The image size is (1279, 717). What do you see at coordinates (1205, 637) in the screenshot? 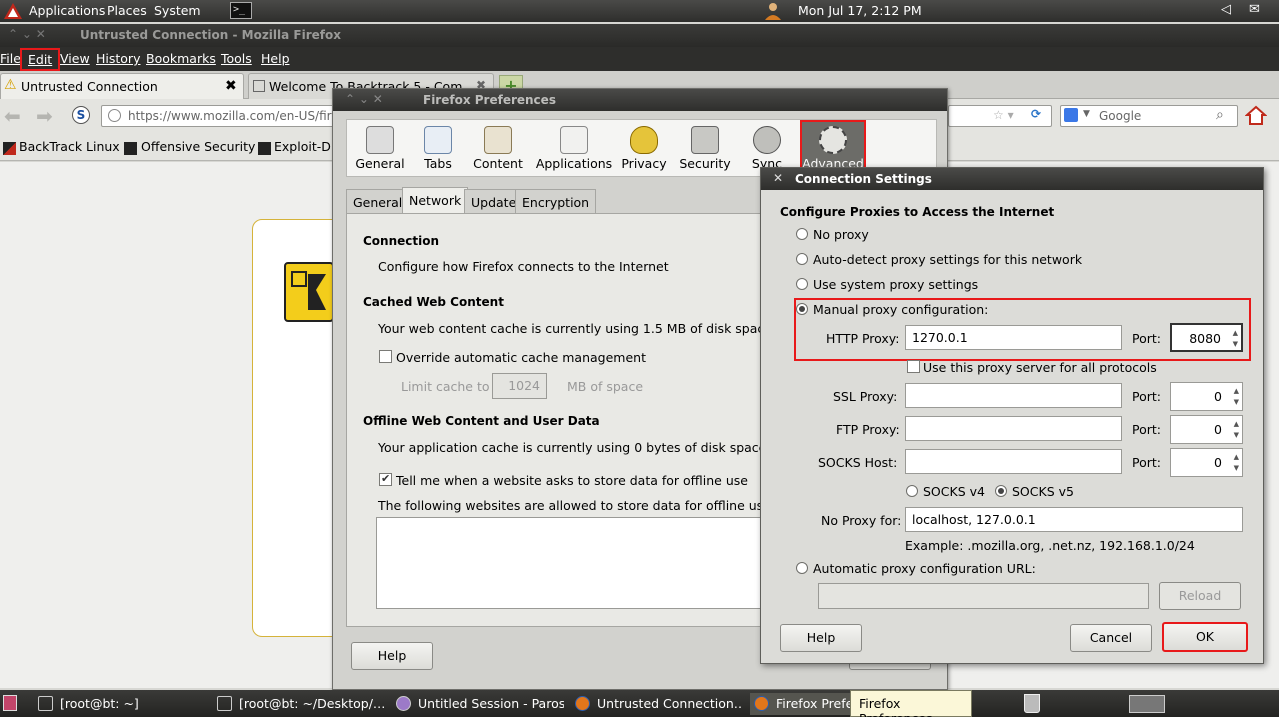
I see `ok-button: OK` at bounding box center [1205, 637].